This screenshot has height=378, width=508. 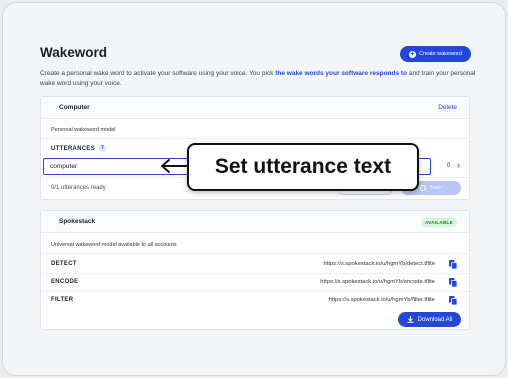 What do you see at coordinates (435, 188) in the screenshot?
I see `train-label: Train` at bounding box center [435, 188].